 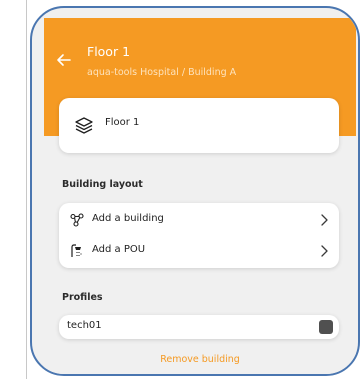 What do you see at coordinates (199, 220) in the screenshot?
I see `add-building-item: Add a building` at bounding box center [199, 220].